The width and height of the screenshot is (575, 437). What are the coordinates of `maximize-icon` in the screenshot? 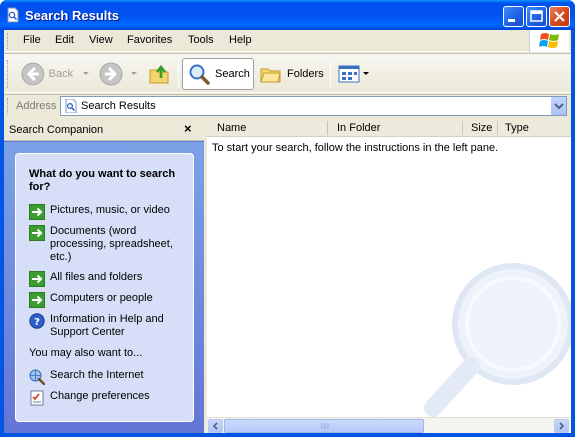 It's located at (536, 16).